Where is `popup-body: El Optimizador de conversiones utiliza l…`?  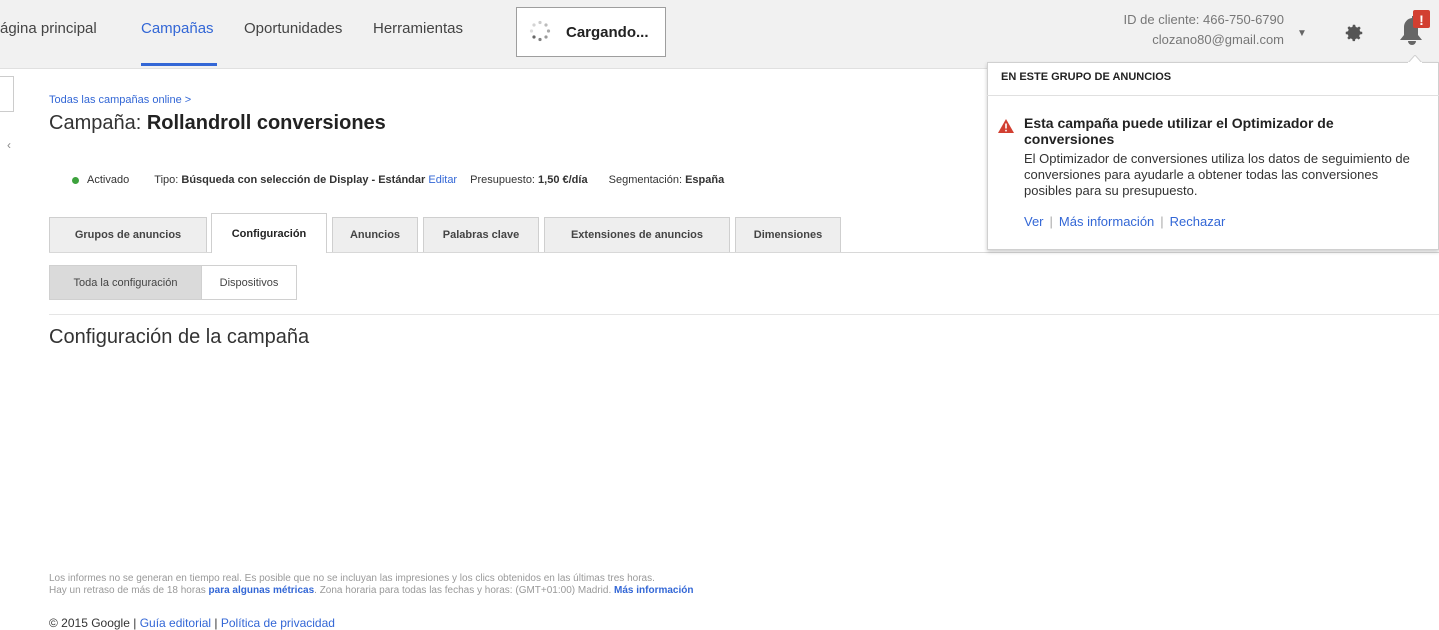 popup-body: El Optimizador de conversiones utiliza l… is located at coordinates (1217, 174).